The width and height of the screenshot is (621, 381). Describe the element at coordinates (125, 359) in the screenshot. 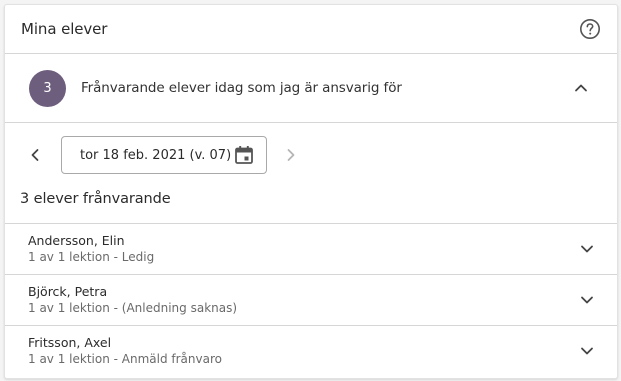

I see `student-absence-detail: 1 av 1 lektion - Anmäld frånvaro` at that location.